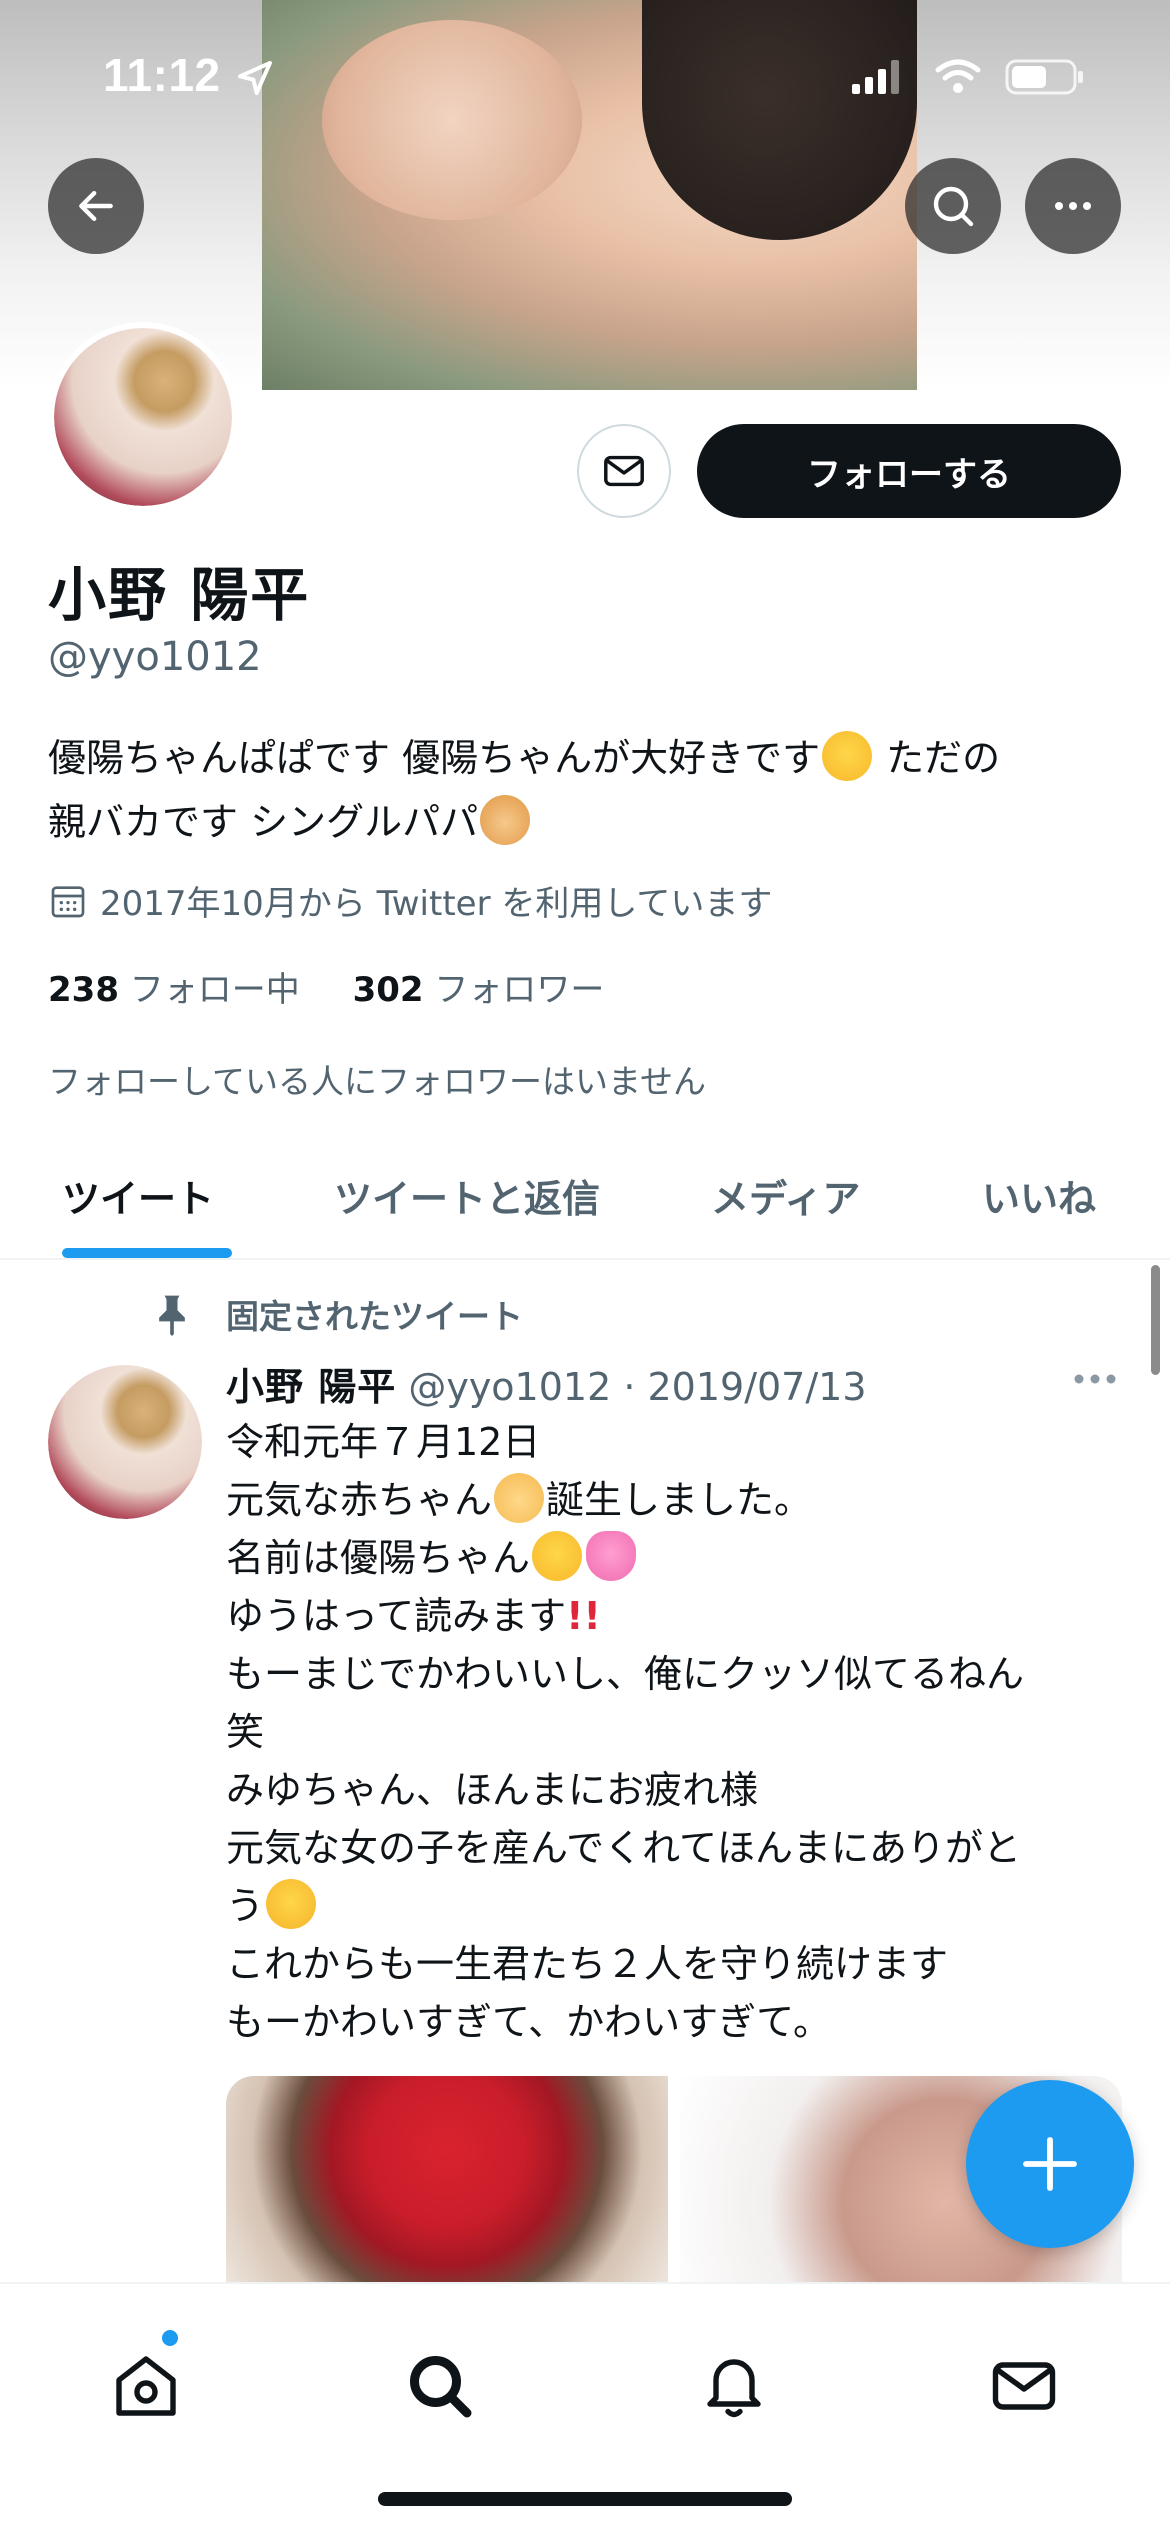 The height and width of the screenshot is (2532, 1170). I want to click on following-link: 238 フォロー中, so click(179, 990).